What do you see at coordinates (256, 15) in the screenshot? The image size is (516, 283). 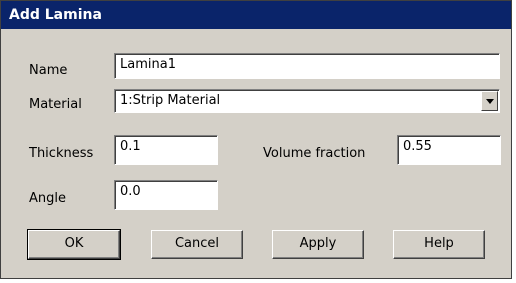 I see `dialog-title: Add Lamina` at bounding box center [256, 15].